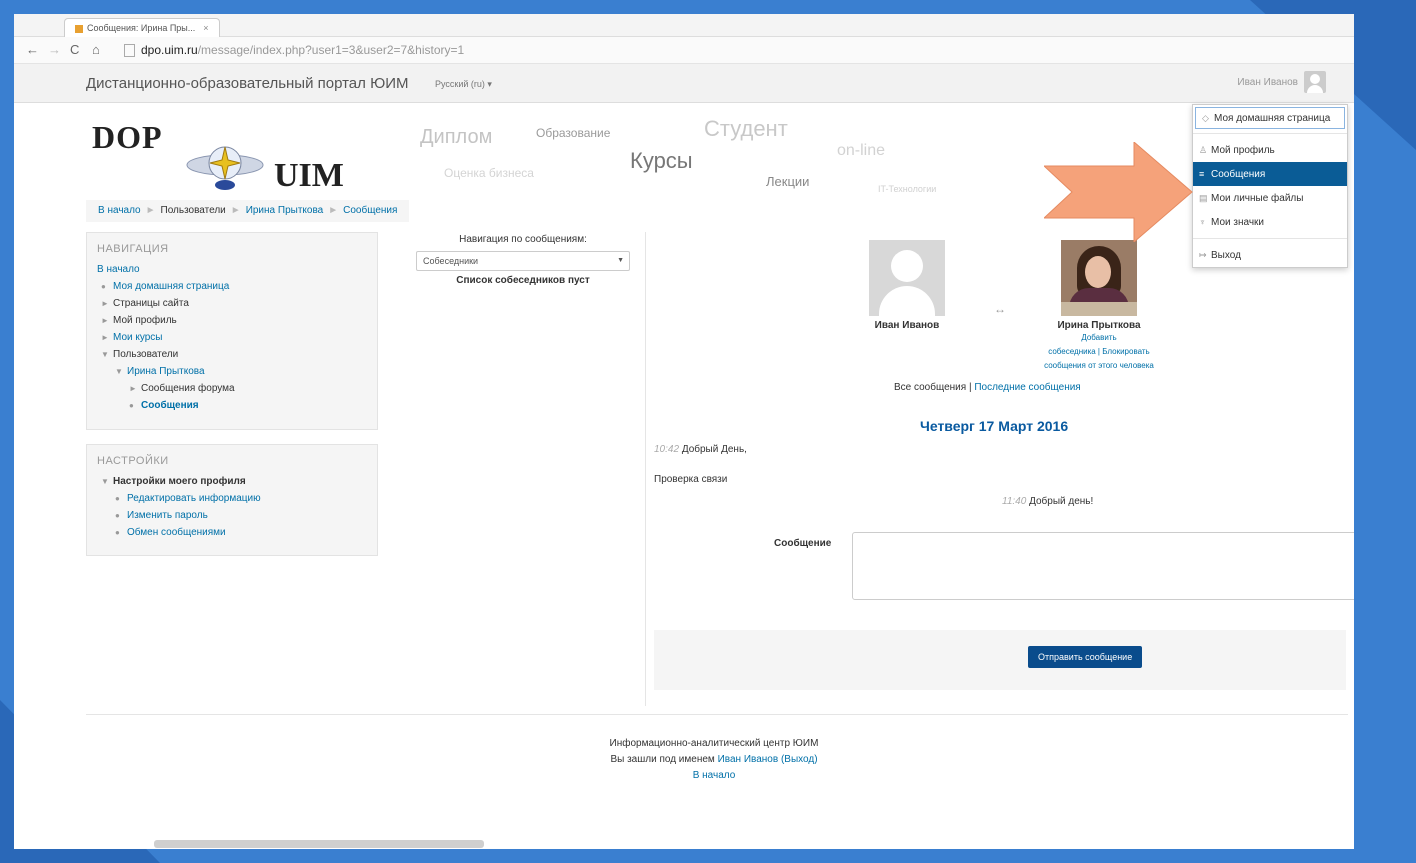  I want to click on nav-item-profile: Мой профиль, so click(145, 320).